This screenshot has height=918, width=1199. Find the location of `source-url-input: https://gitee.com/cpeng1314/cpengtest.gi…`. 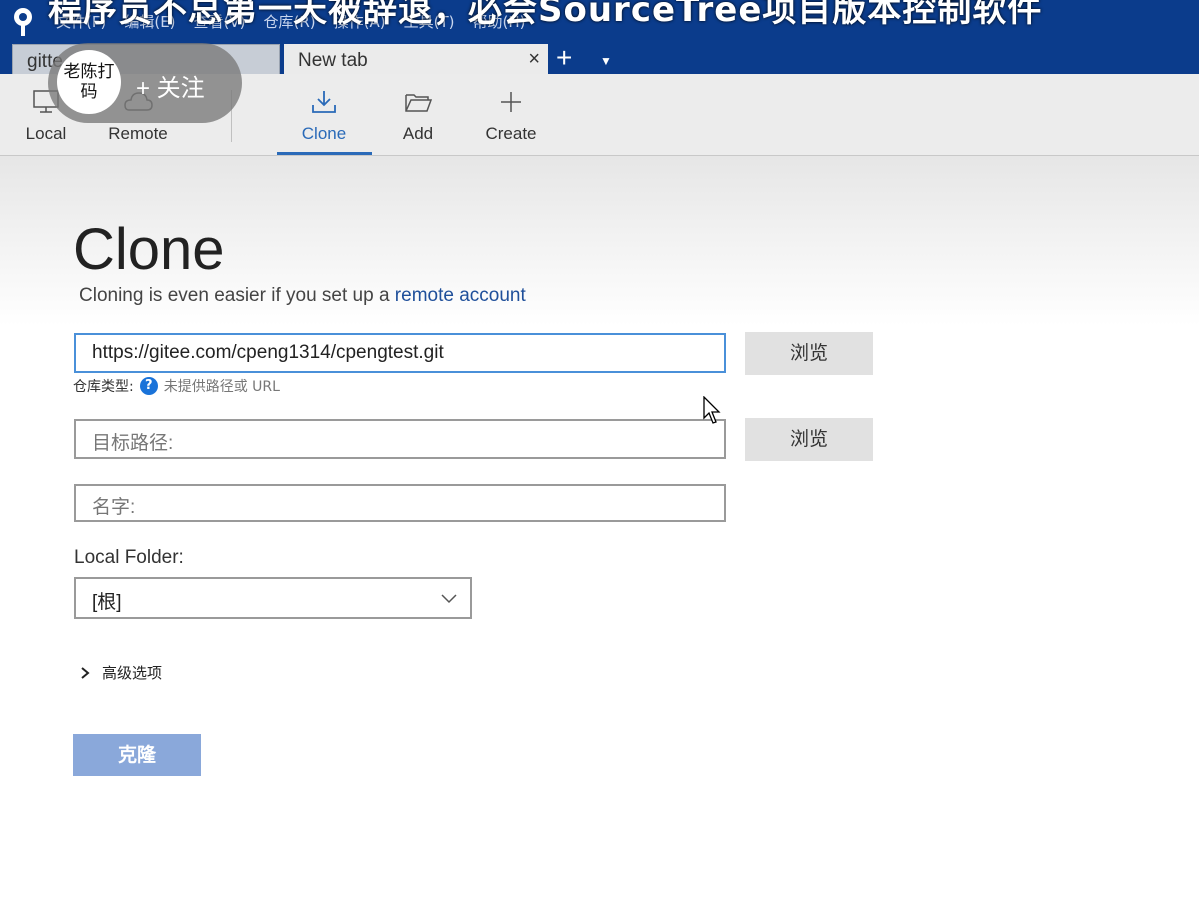

source-url-input: https://gitee.com/cpeng1314/cpengtest.gi… is located at coordinates (400, 353).